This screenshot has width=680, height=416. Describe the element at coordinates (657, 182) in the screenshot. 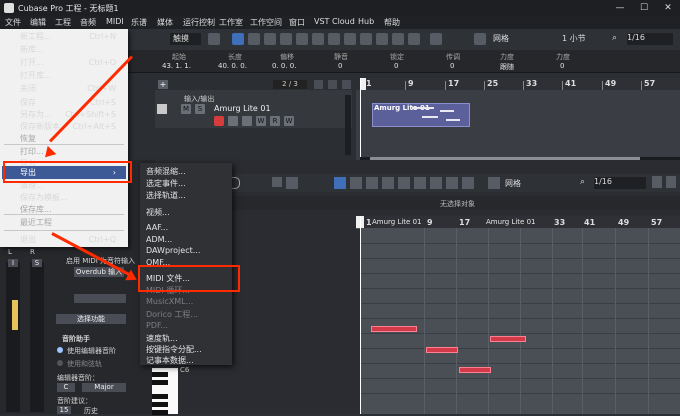

I see `editor-panel-icon` at that location.